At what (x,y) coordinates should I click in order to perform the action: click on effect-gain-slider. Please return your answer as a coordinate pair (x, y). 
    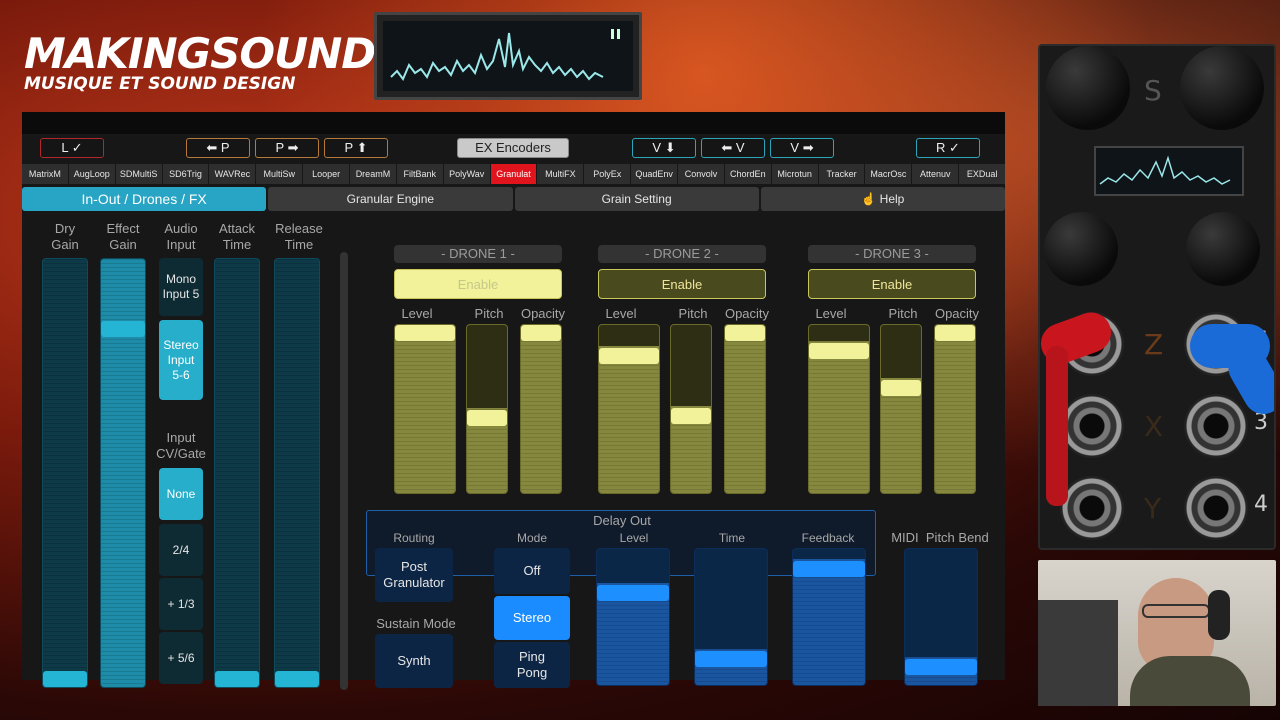
    Looking at the image, I should click on (123, 473).